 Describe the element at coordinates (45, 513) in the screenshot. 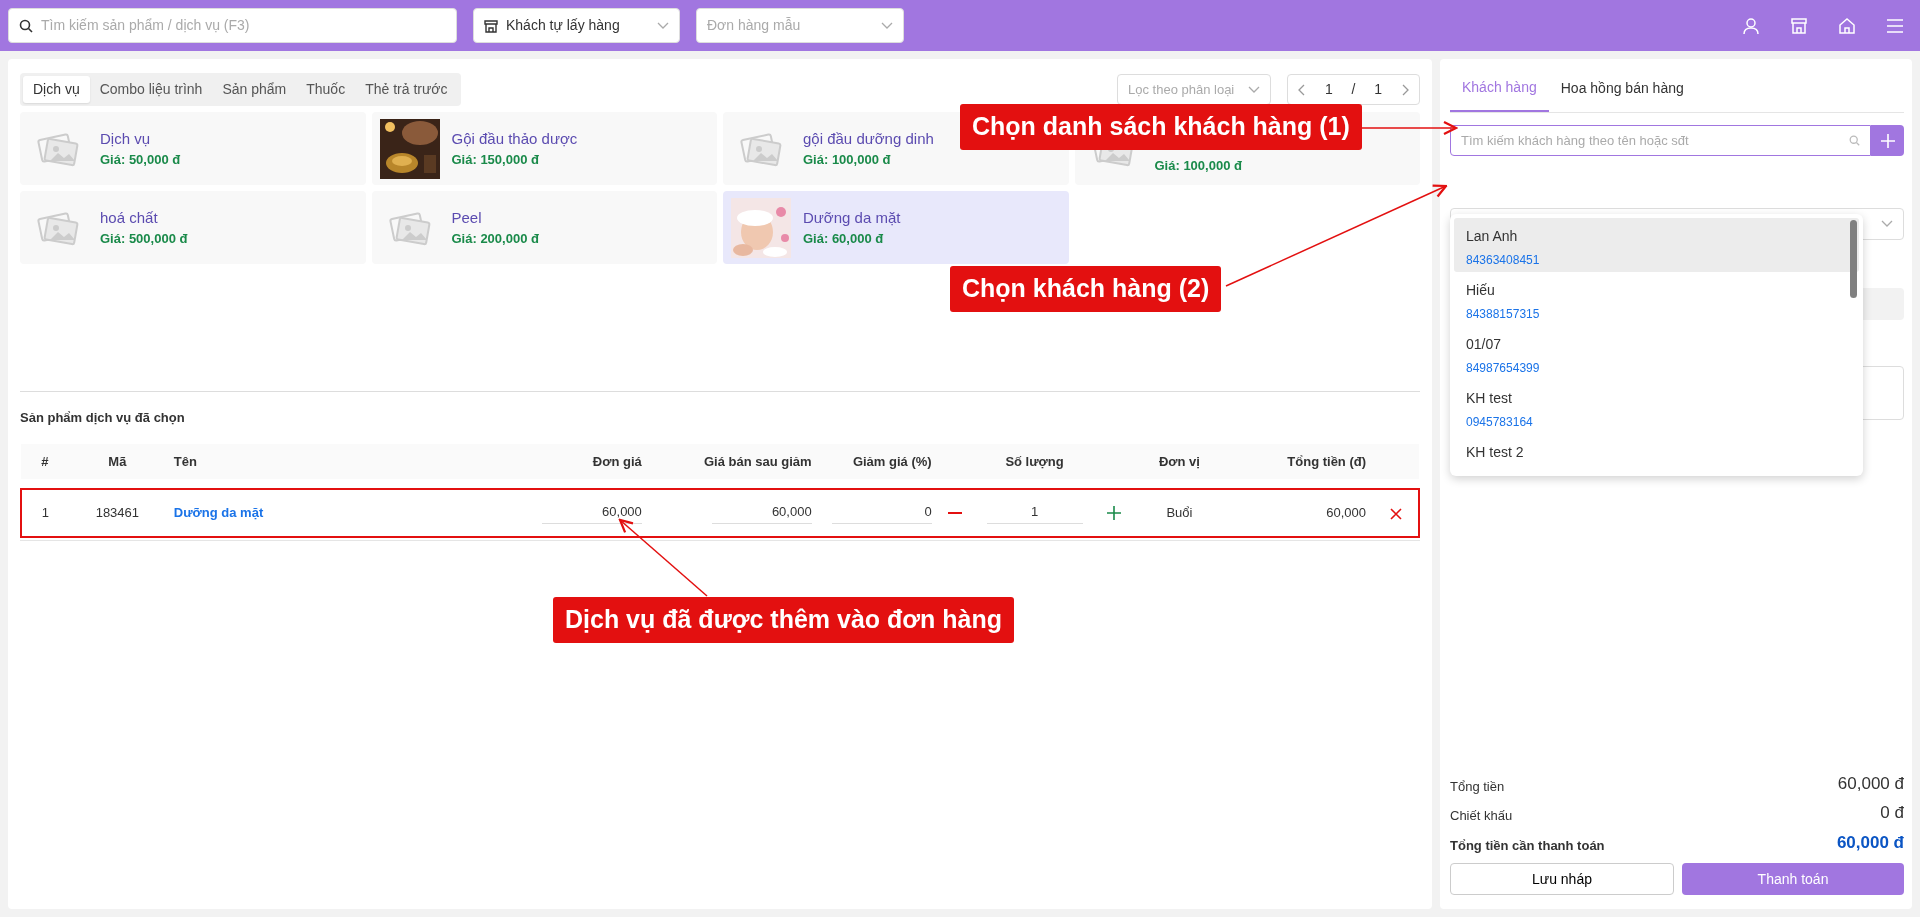

I see `row-index: 1` at that location.